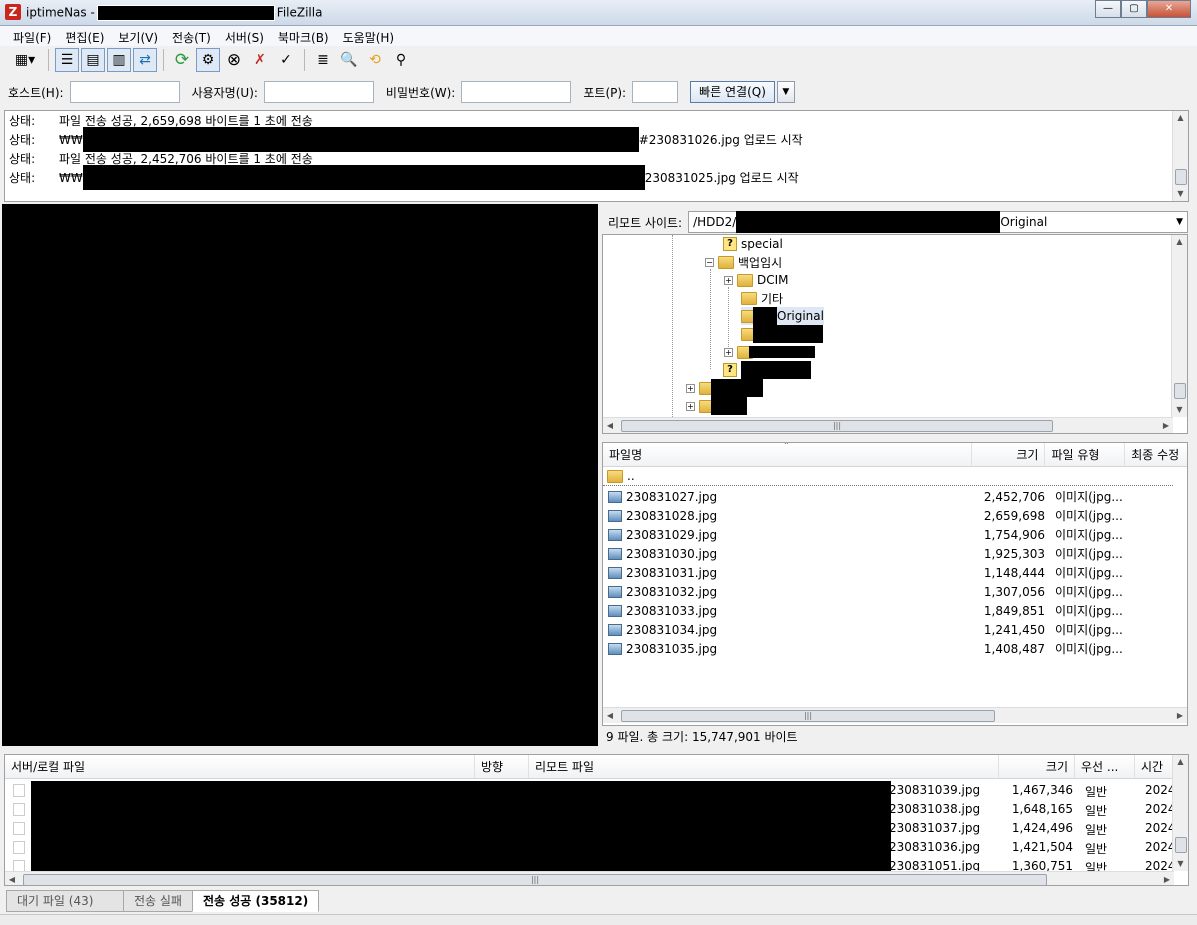 This screenshot has height=925, width=1197. Describe the element at coordinates (119, 60) in the screenshot. I see `toggle-remote-tree-icon: ▥` at that location.